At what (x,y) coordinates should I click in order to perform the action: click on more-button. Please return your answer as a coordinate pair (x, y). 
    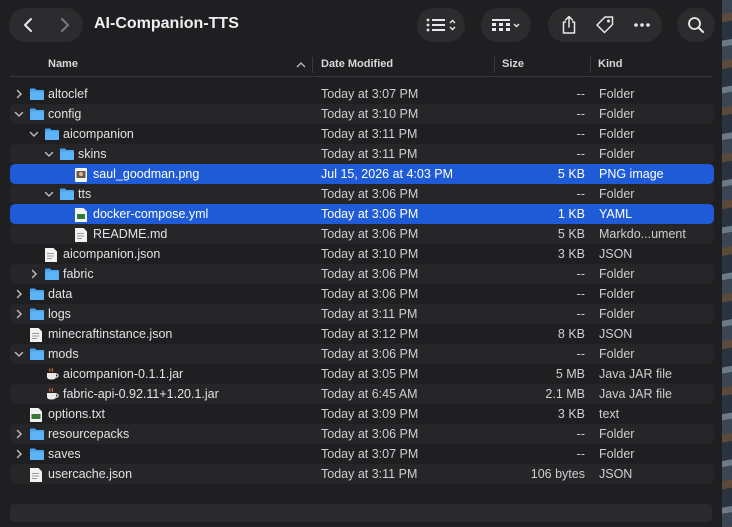
    Looking at the image, I should click on (642, 25).